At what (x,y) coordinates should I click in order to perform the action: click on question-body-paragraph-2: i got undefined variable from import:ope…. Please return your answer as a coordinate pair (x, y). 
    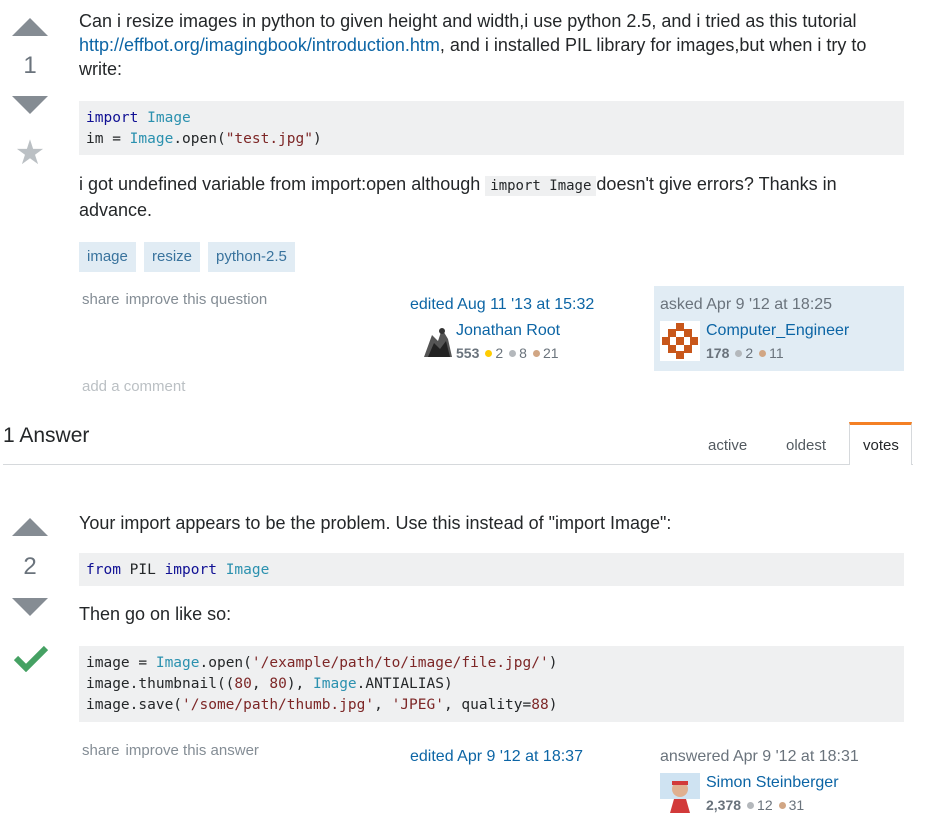
    Looking at the image, I should click on (491, 197).